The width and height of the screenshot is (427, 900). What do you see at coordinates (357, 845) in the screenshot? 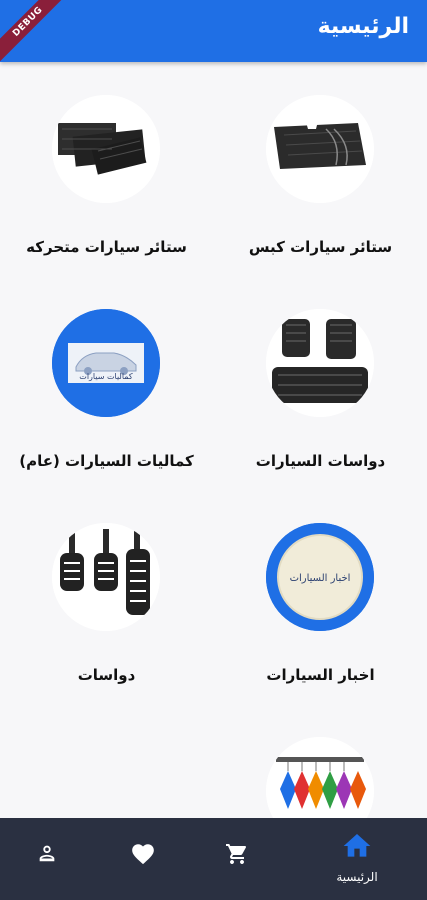
I see `home-icon` at bounding box center [357, 845].